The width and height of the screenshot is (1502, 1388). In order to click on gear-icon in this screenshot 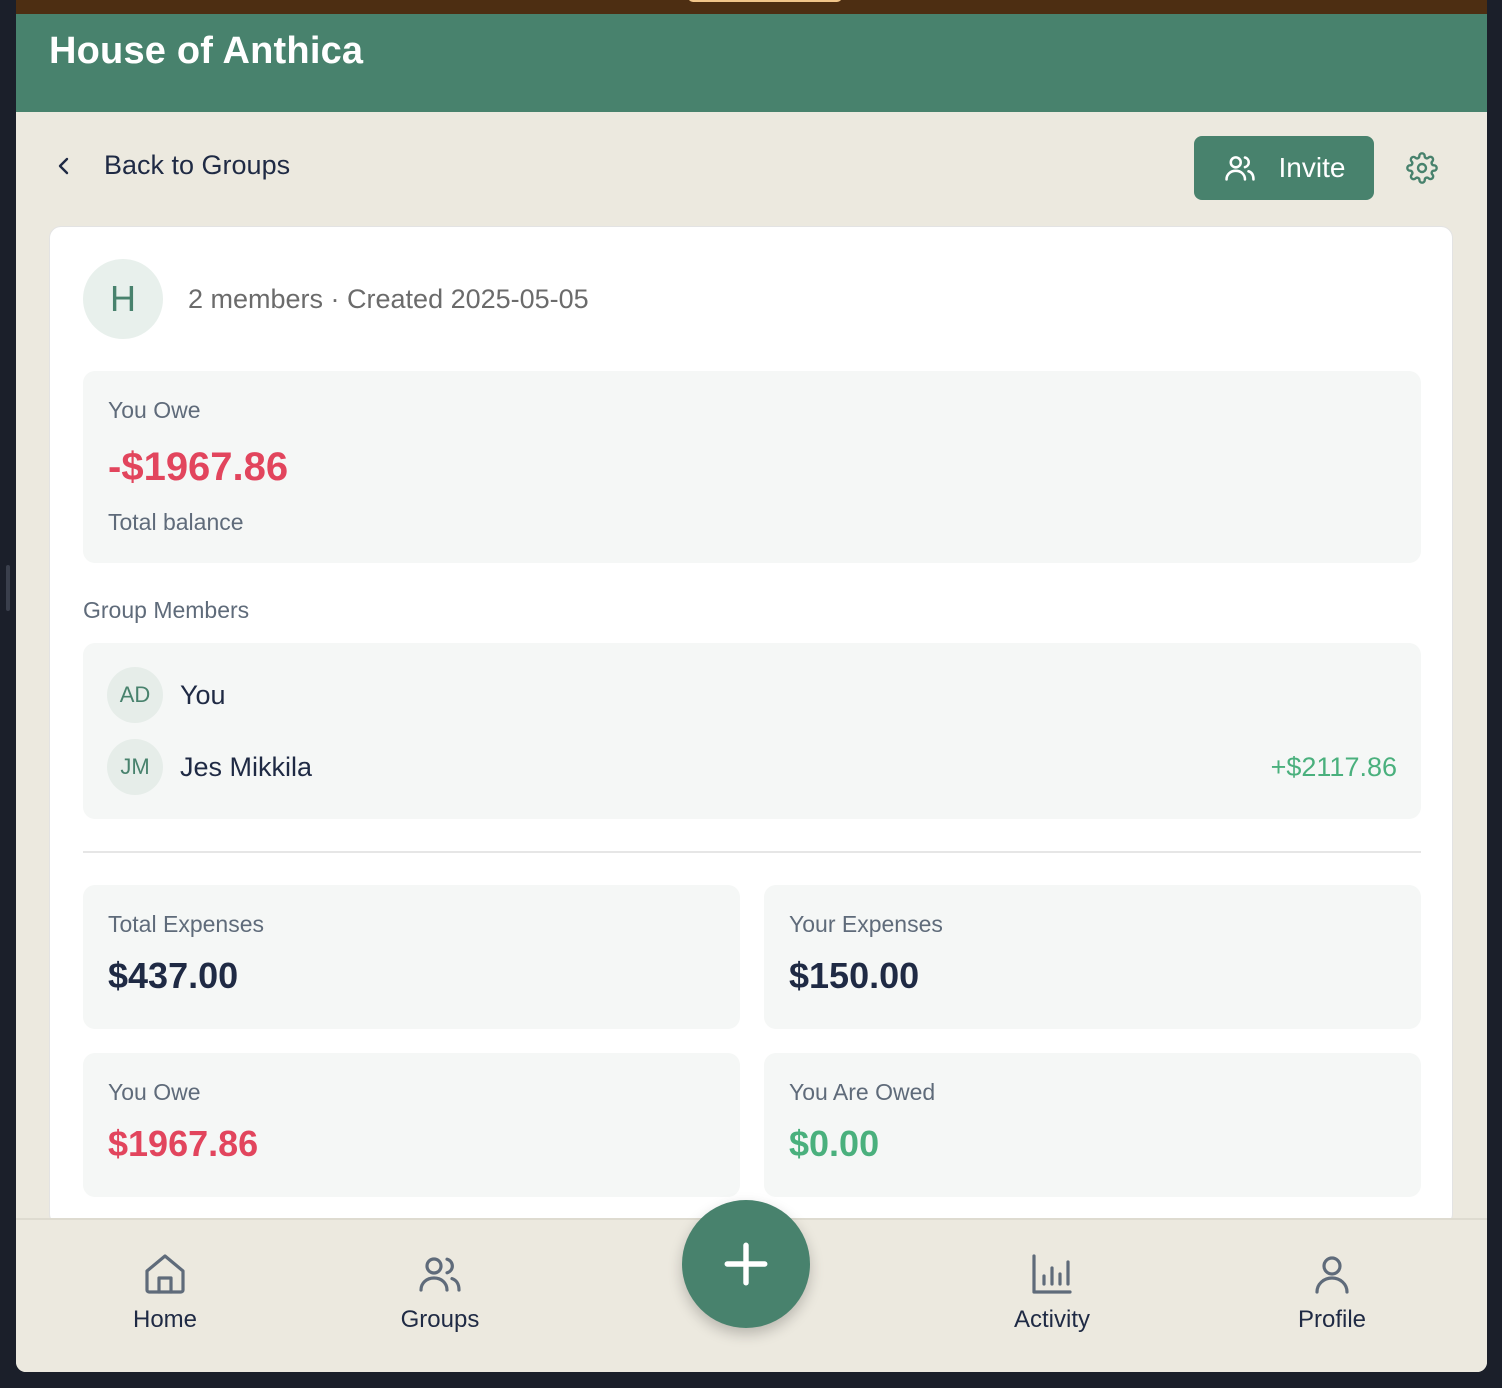, I will do `click(1422, 168)`.